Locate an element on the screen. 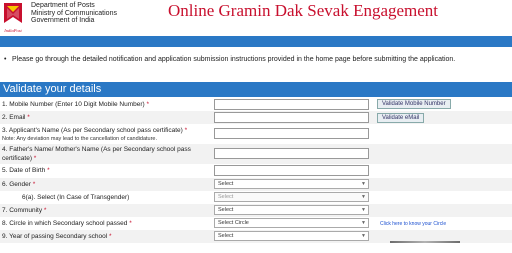  org-line-ministry: Ministry of Communications is located at coordinates (74, 13).